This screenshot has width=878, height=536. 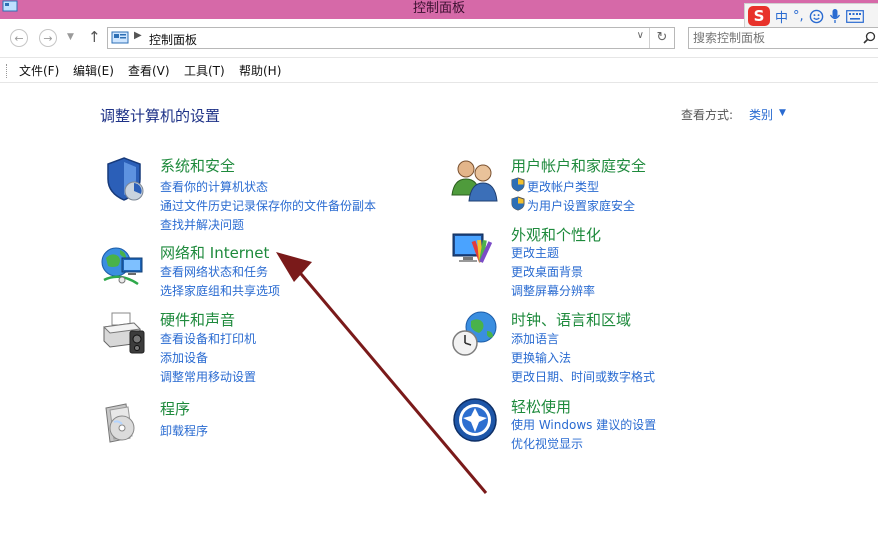 I want to click on link-windows-suggested-settings: 使用 Windows 建议的设置, so click(x=583, y=424).